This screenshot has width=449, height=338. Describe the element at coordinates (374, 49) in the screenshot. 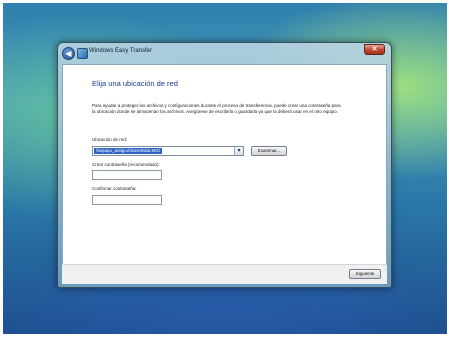

I see `close-icon: ✕` at that location.